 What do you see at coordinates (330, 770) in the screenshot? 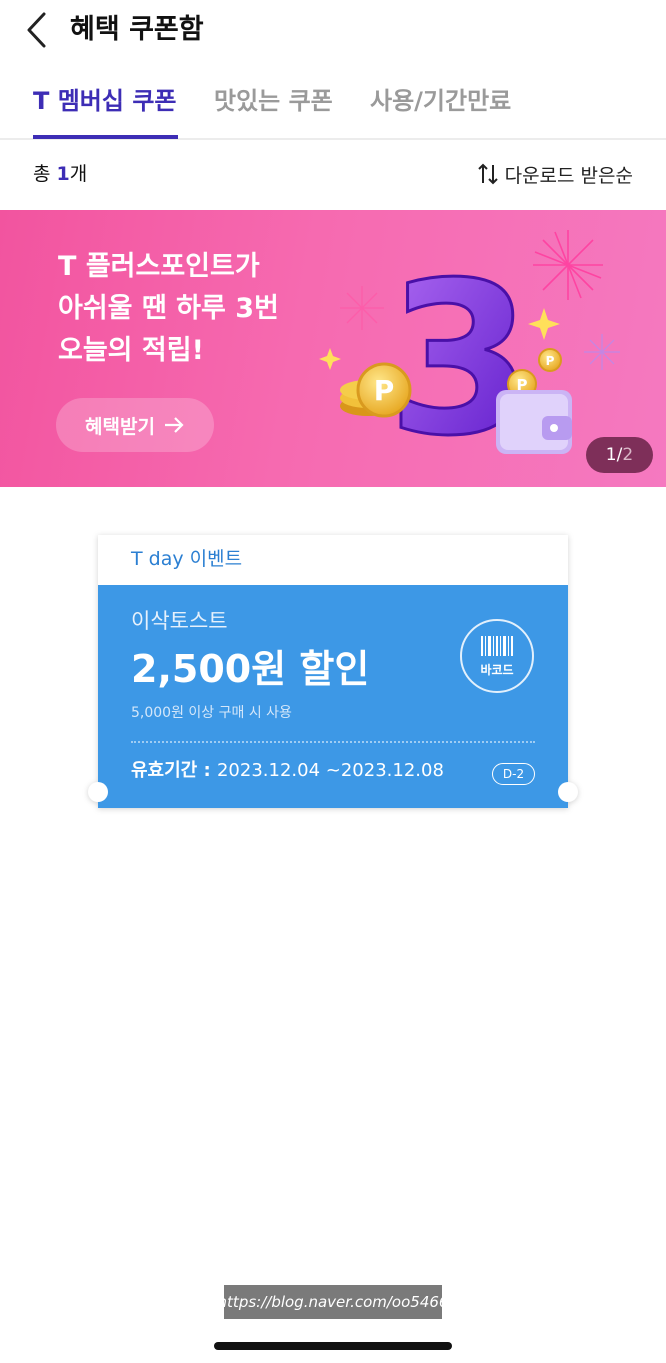
I see `validity-range: 2023.12.04 ~2023.12.08` at bounding box center [330, 770].